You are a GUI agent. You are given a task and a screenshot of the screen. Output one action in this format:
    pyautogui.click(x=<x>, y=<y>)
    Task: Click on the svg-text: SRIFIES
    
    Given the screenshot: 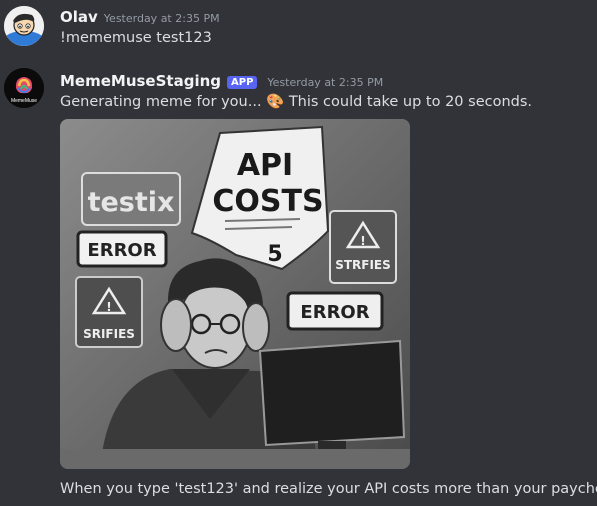 What is the action you would take?
    pyautogui.click(x=109, y=334)
    